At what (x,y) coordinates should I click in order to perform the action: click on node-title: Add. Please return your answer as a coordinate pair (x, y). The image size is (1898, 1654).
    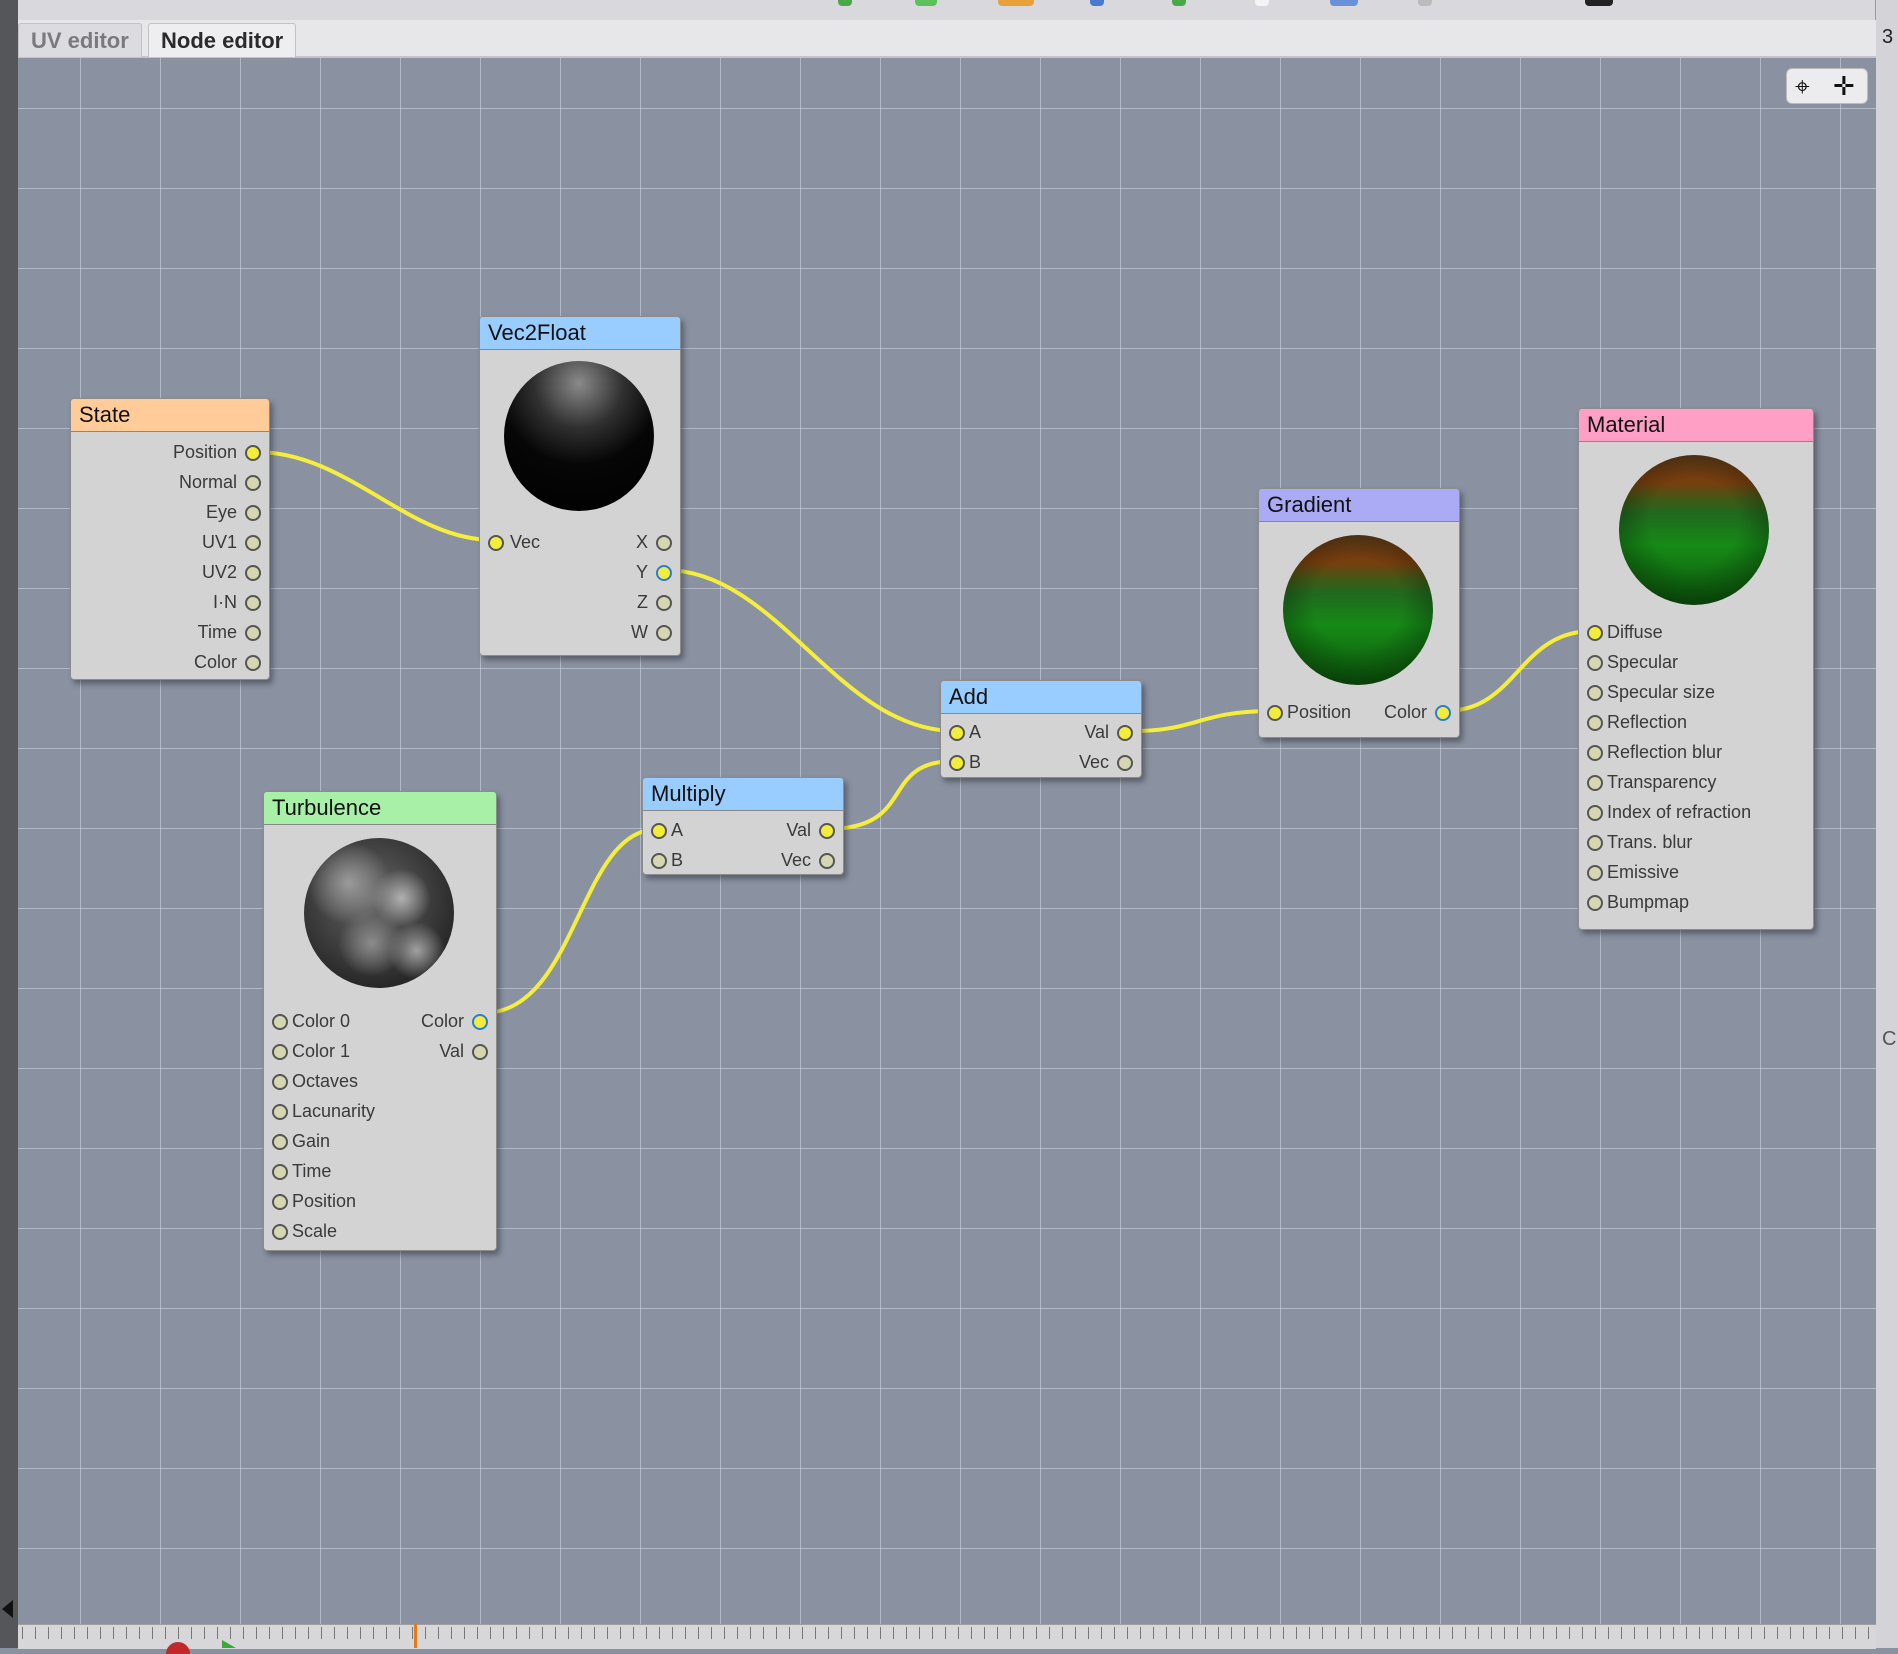
    Looking at the image, I should click on (1041, 697).